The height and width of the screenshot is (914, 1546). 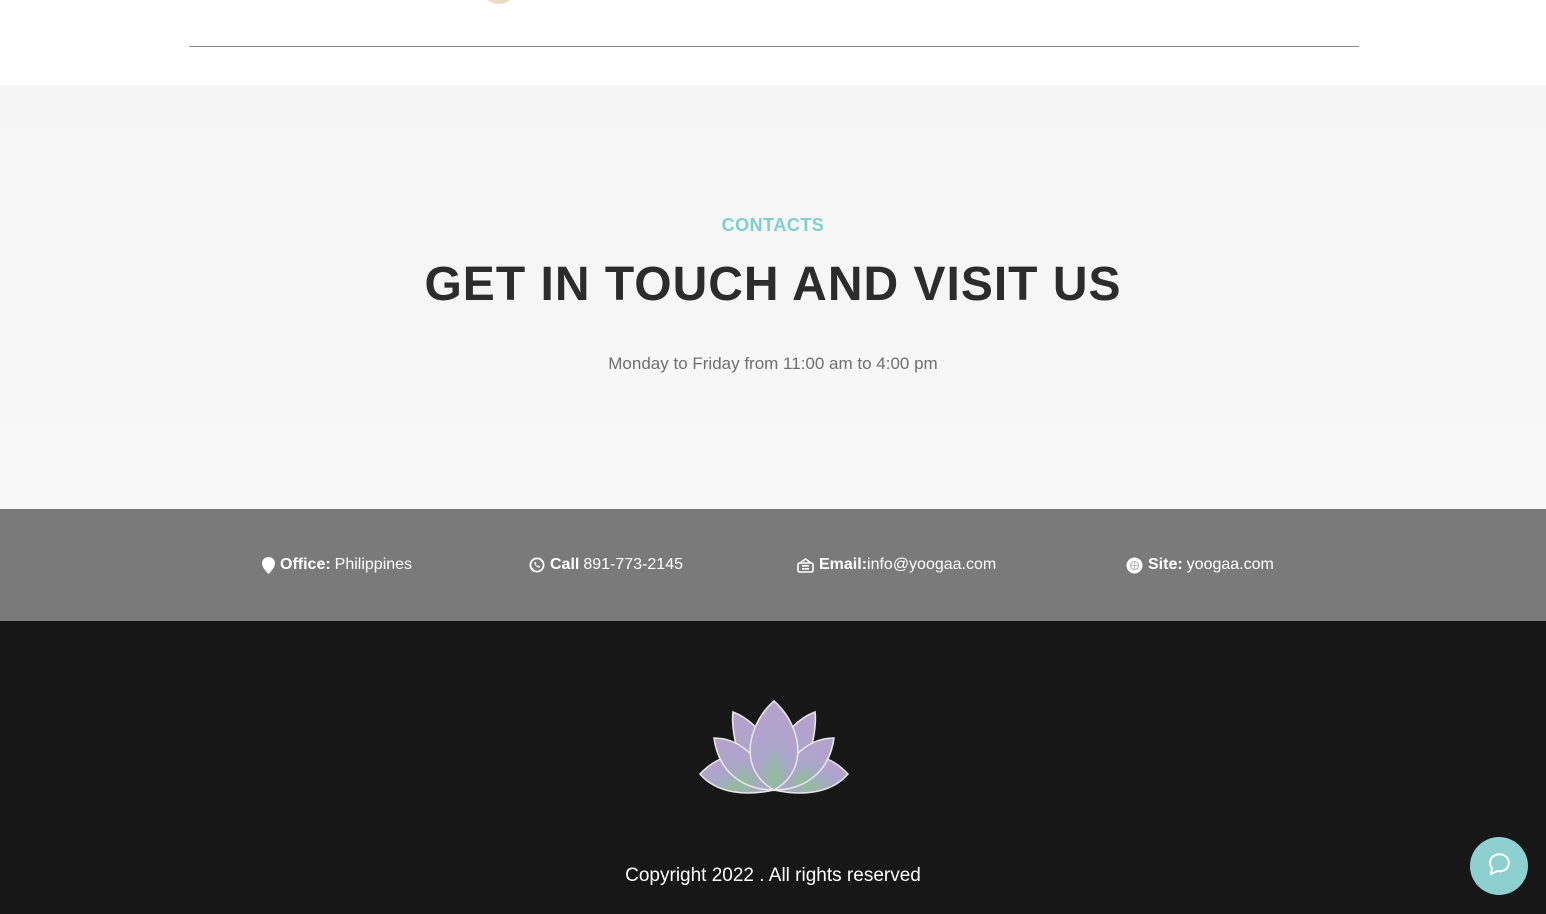 I want to click on whatsapp-icon, so click(x=537, y=565).